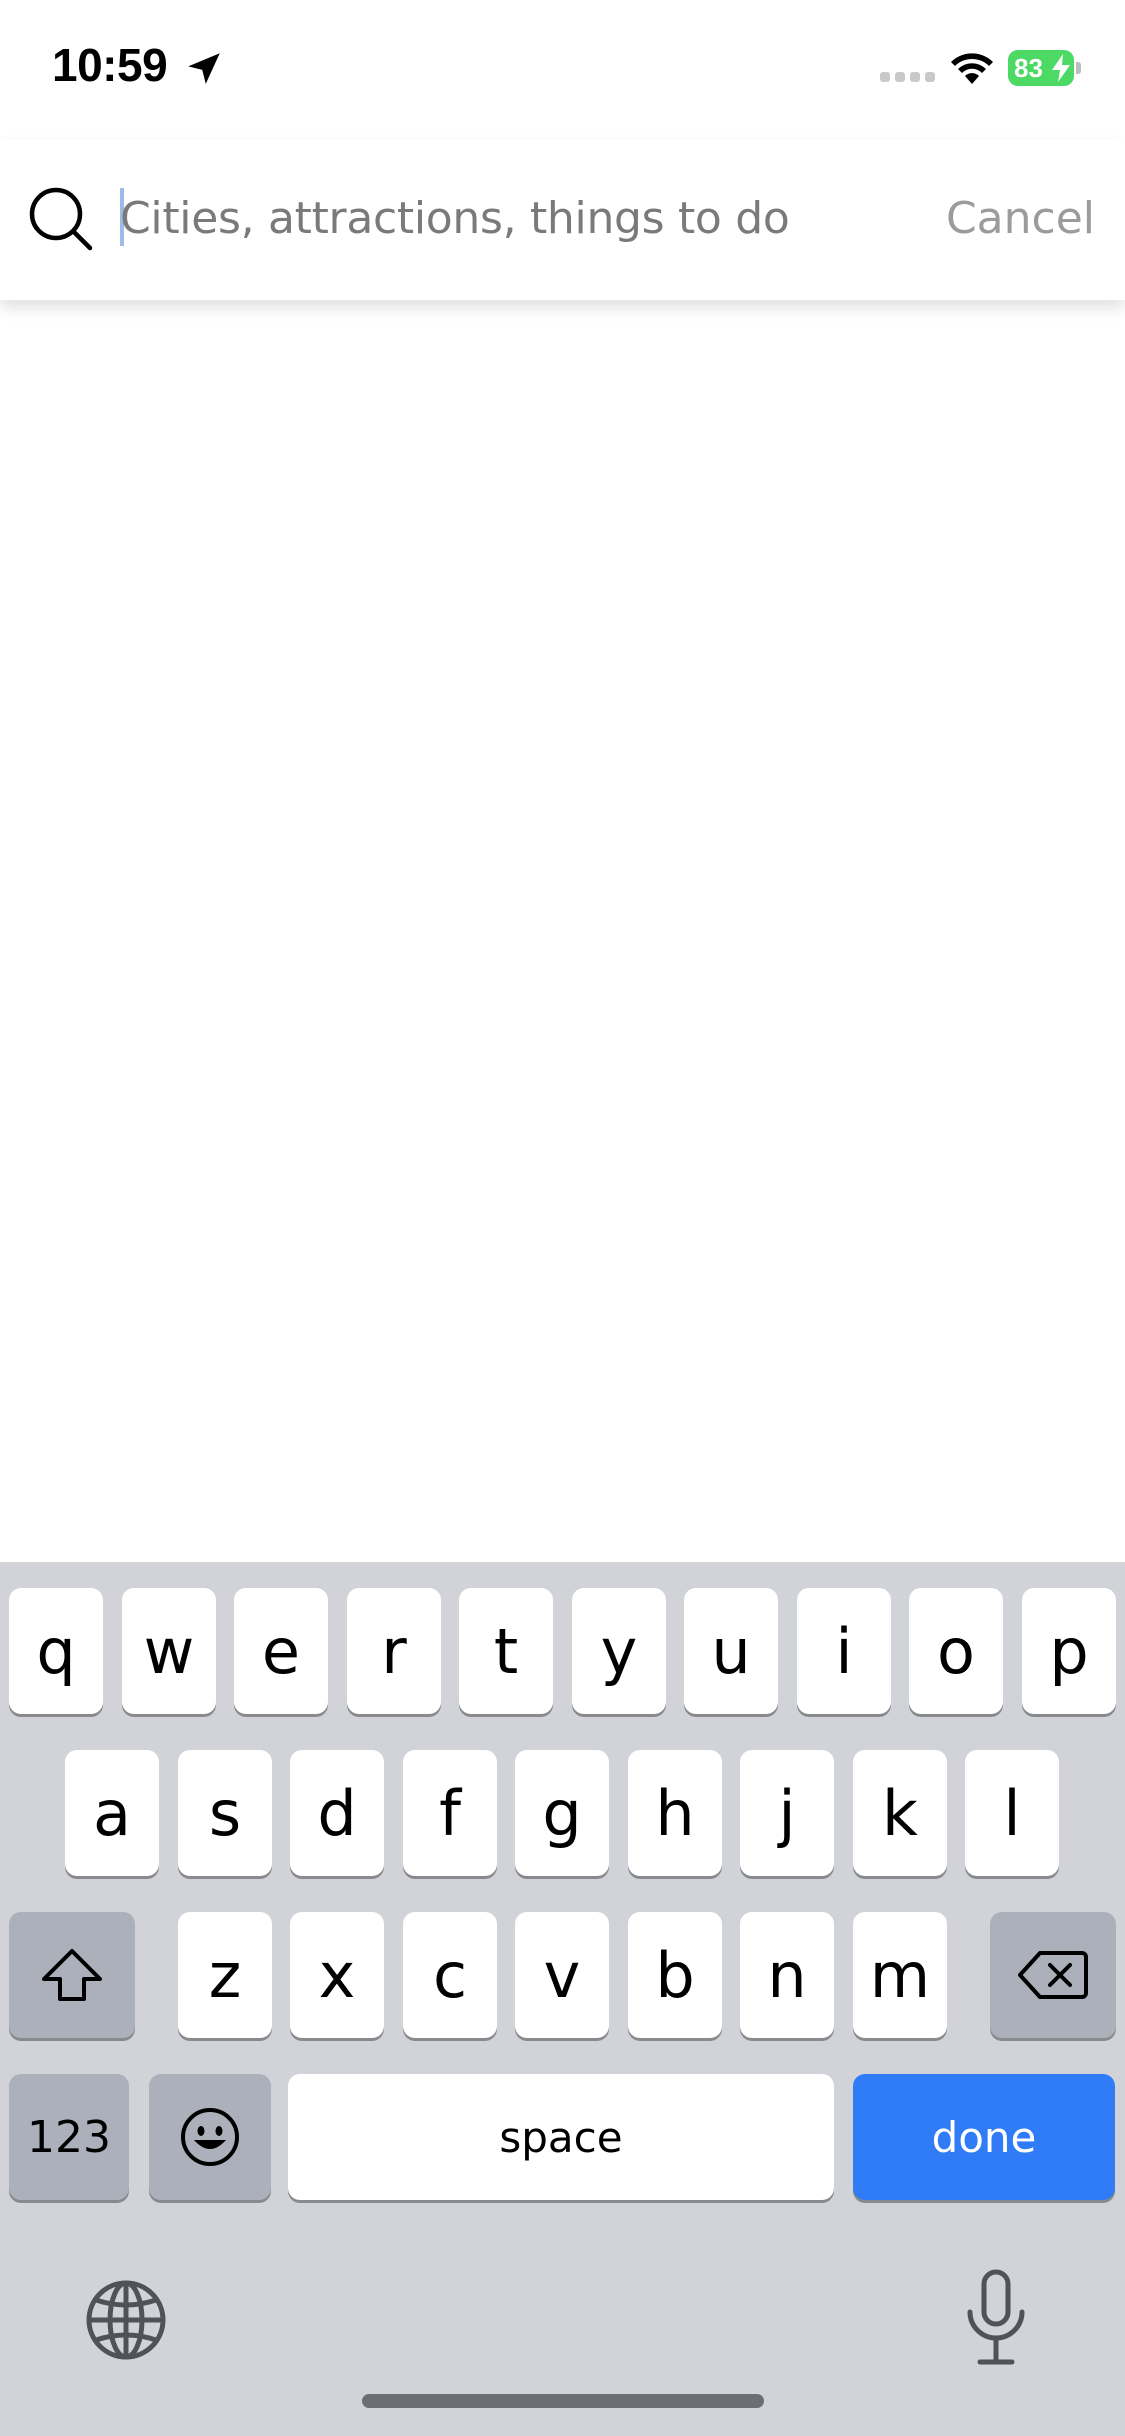 This screenshot has height=2436, width=1125. What do you see at coordinates (562, 1813) in the screenshot?
I see `key-g: g` at bounding box center [562, 1813].